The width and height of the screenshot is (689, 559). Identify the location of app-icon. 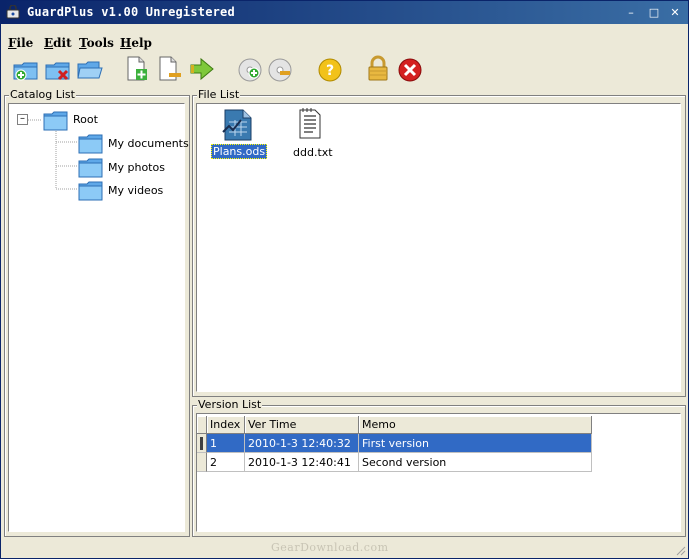
(13, 12).